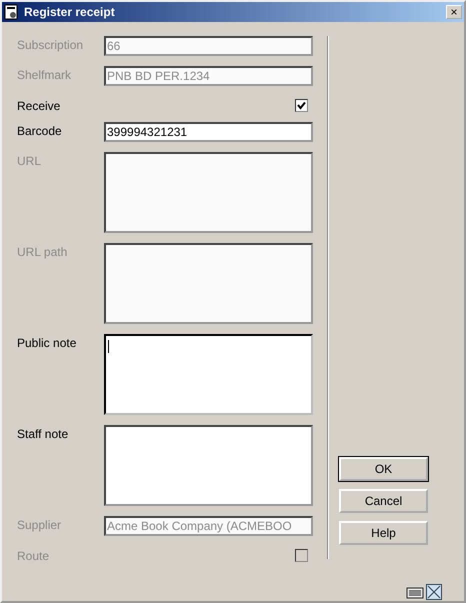 The image size is (466, 603). Describe the element at coordinates (383, 469) in the screenshot. I see `dialog-button: OK` at that location.